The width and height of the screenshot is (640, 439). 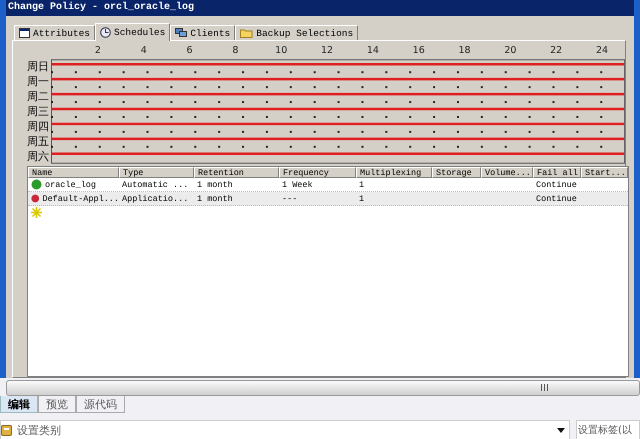 What do you see at coordinates (203, 32) in the screenshot?
I see `tab: Clients` at bounding box center [203, 32].